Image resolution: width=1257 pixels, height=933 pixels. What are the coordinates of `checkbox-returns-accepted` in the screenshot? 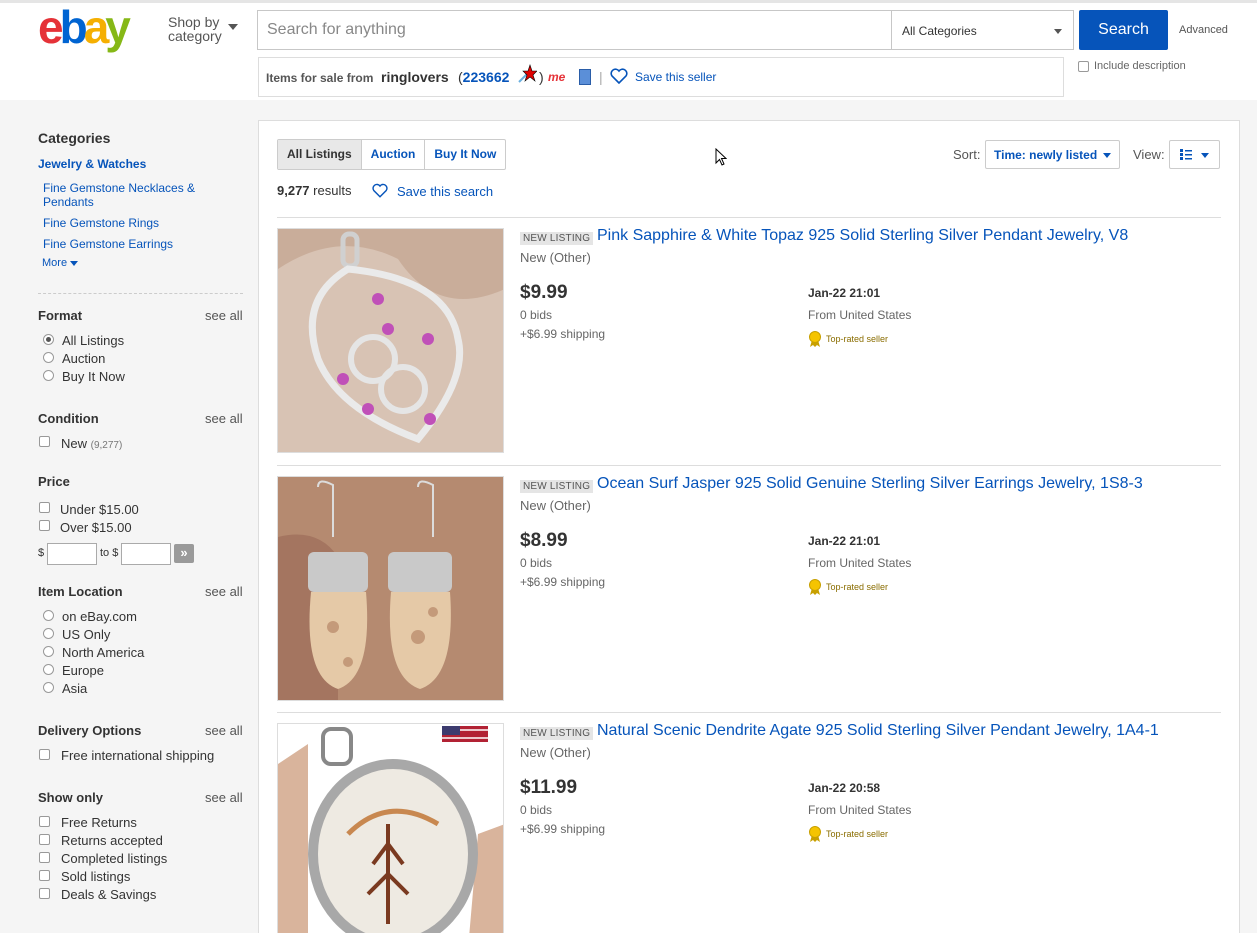 It's located at (44, 839).